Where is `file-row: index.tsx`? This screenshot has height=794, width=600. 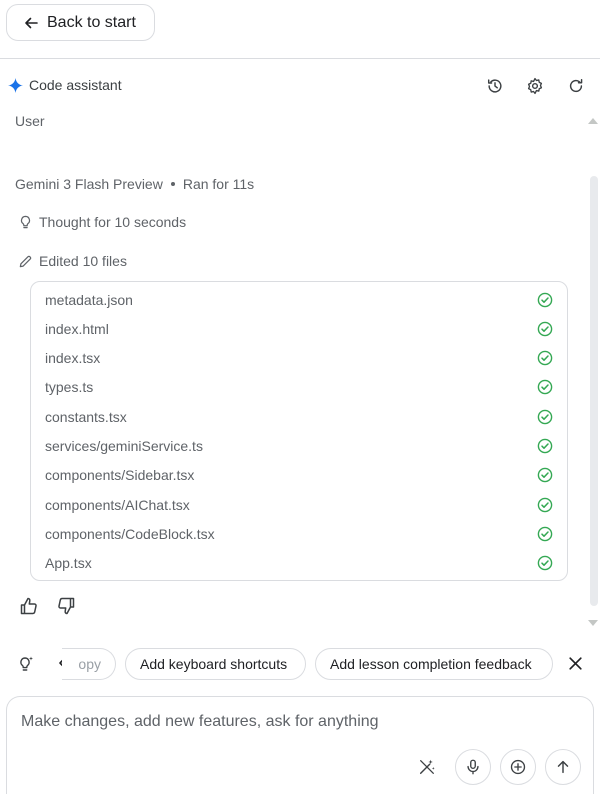
file-row: index.tsx is located at coordinates (299, 358).